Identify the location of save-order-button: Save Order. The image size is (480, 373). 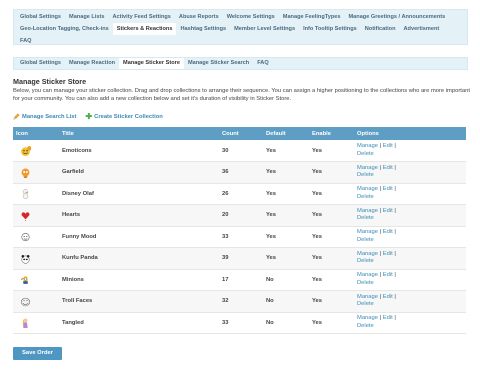
(37, 353).